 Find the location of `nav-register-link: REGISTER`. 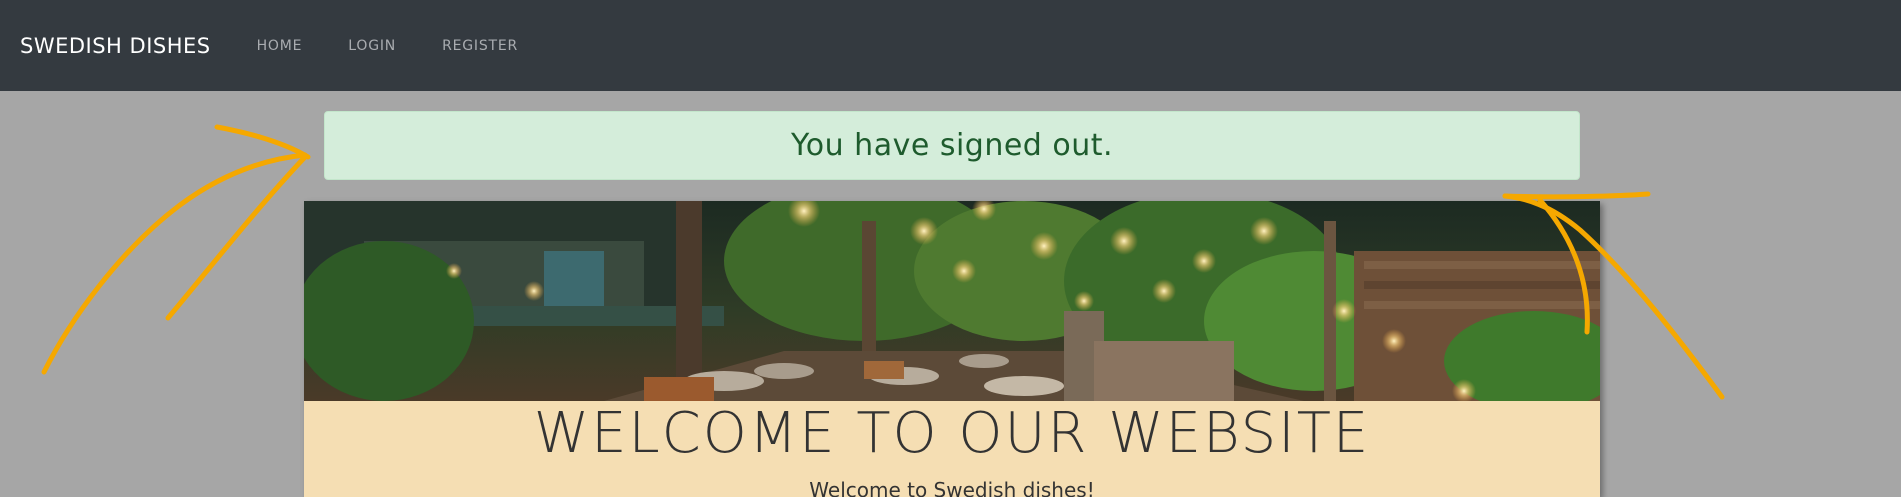

nav-register-link: REGISTER is located at coordinates (480, 46).